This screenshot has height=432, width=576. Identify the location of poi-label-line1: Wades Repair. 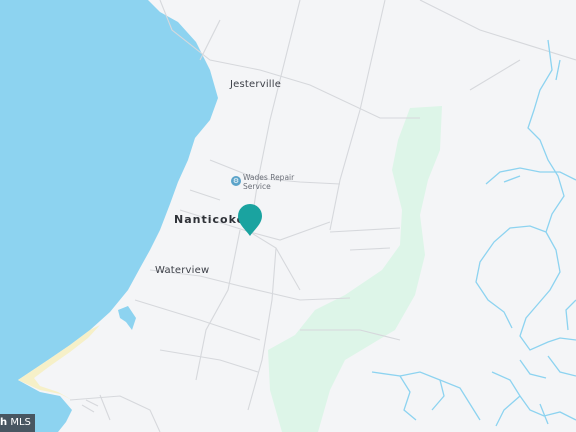
(269, 177).